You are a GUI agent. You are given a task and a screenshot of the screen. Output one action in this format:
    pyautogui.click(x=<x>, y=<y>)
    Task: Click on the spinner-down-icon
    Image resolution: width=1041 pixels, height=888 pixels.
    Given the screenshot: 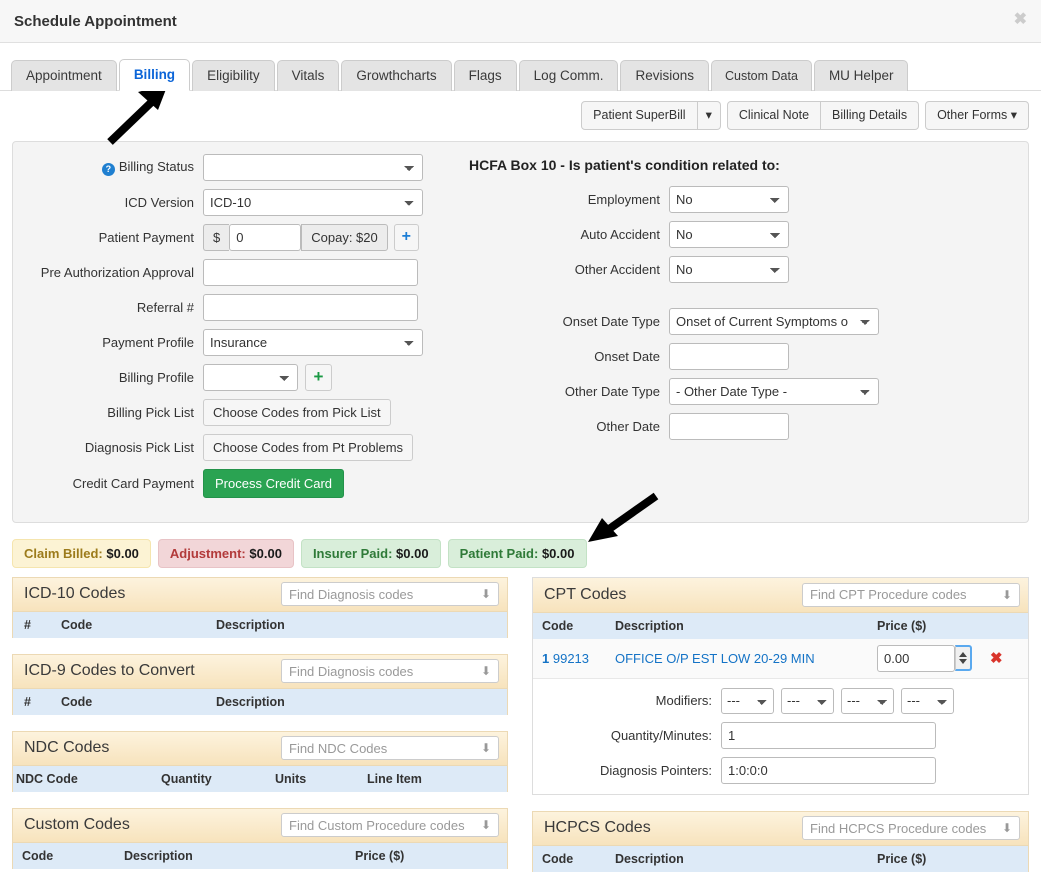 What is the action you would take?
    pyautogui.click(x=963, y=662)
    